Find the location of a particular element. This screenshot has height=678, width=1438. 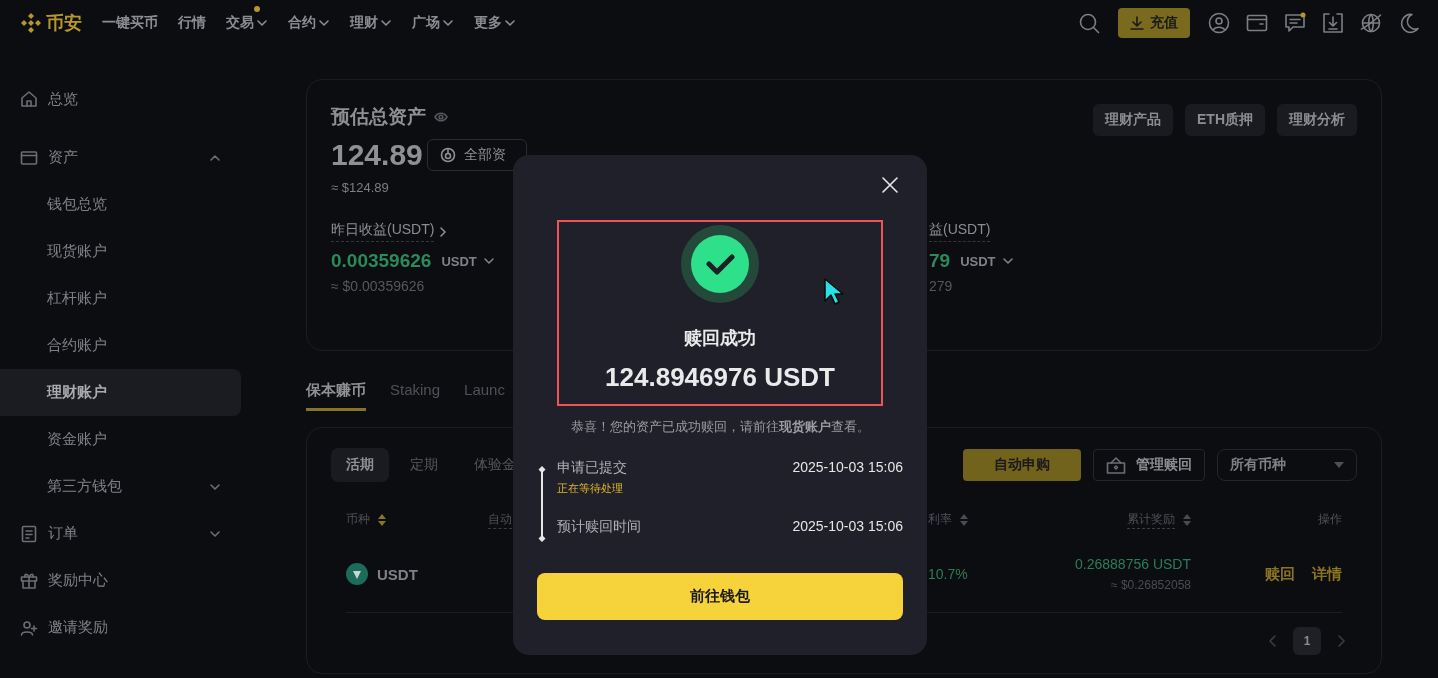

chevron-left-icon is located at coordinates (1273, 641).